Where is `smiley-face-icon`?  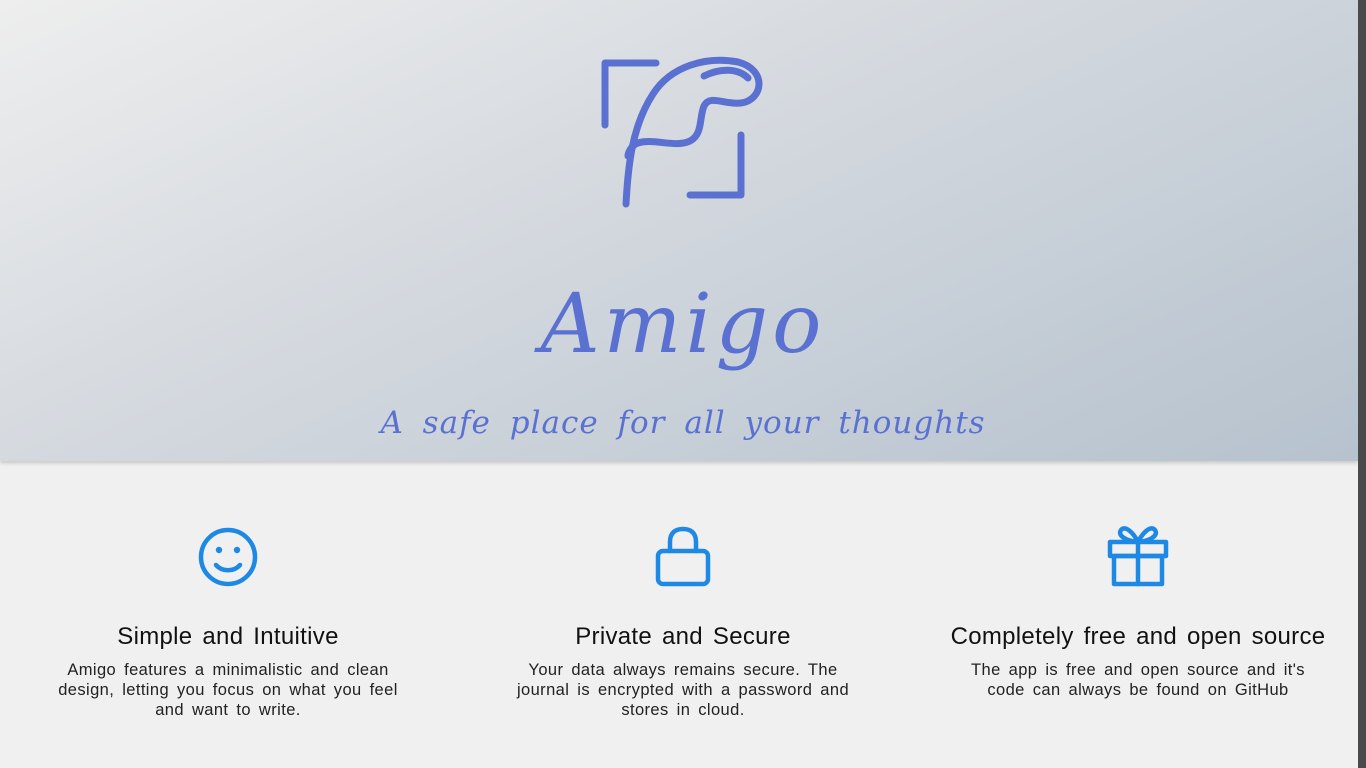 smiley-face-icon is located at coordinates (228, 557).